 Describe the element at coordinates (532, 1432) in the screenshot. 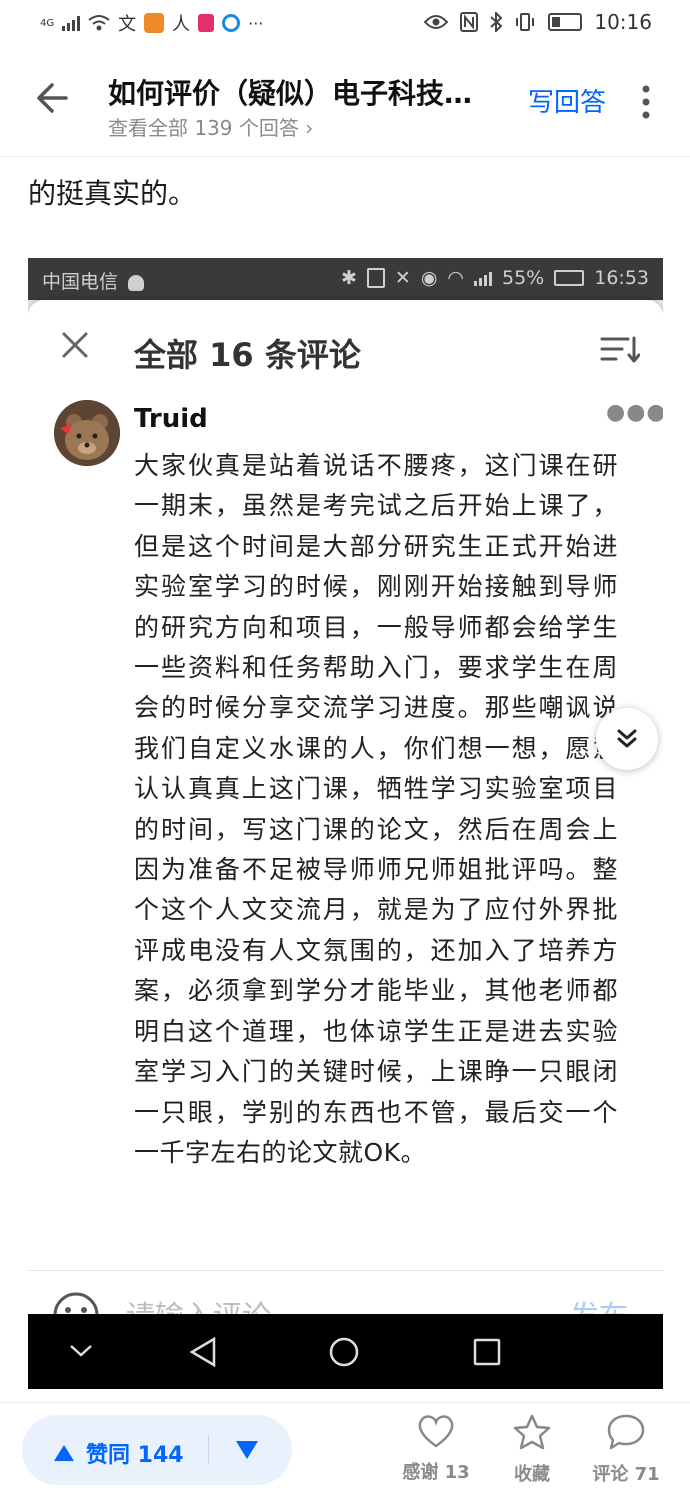

I see `star-icon` at that location.